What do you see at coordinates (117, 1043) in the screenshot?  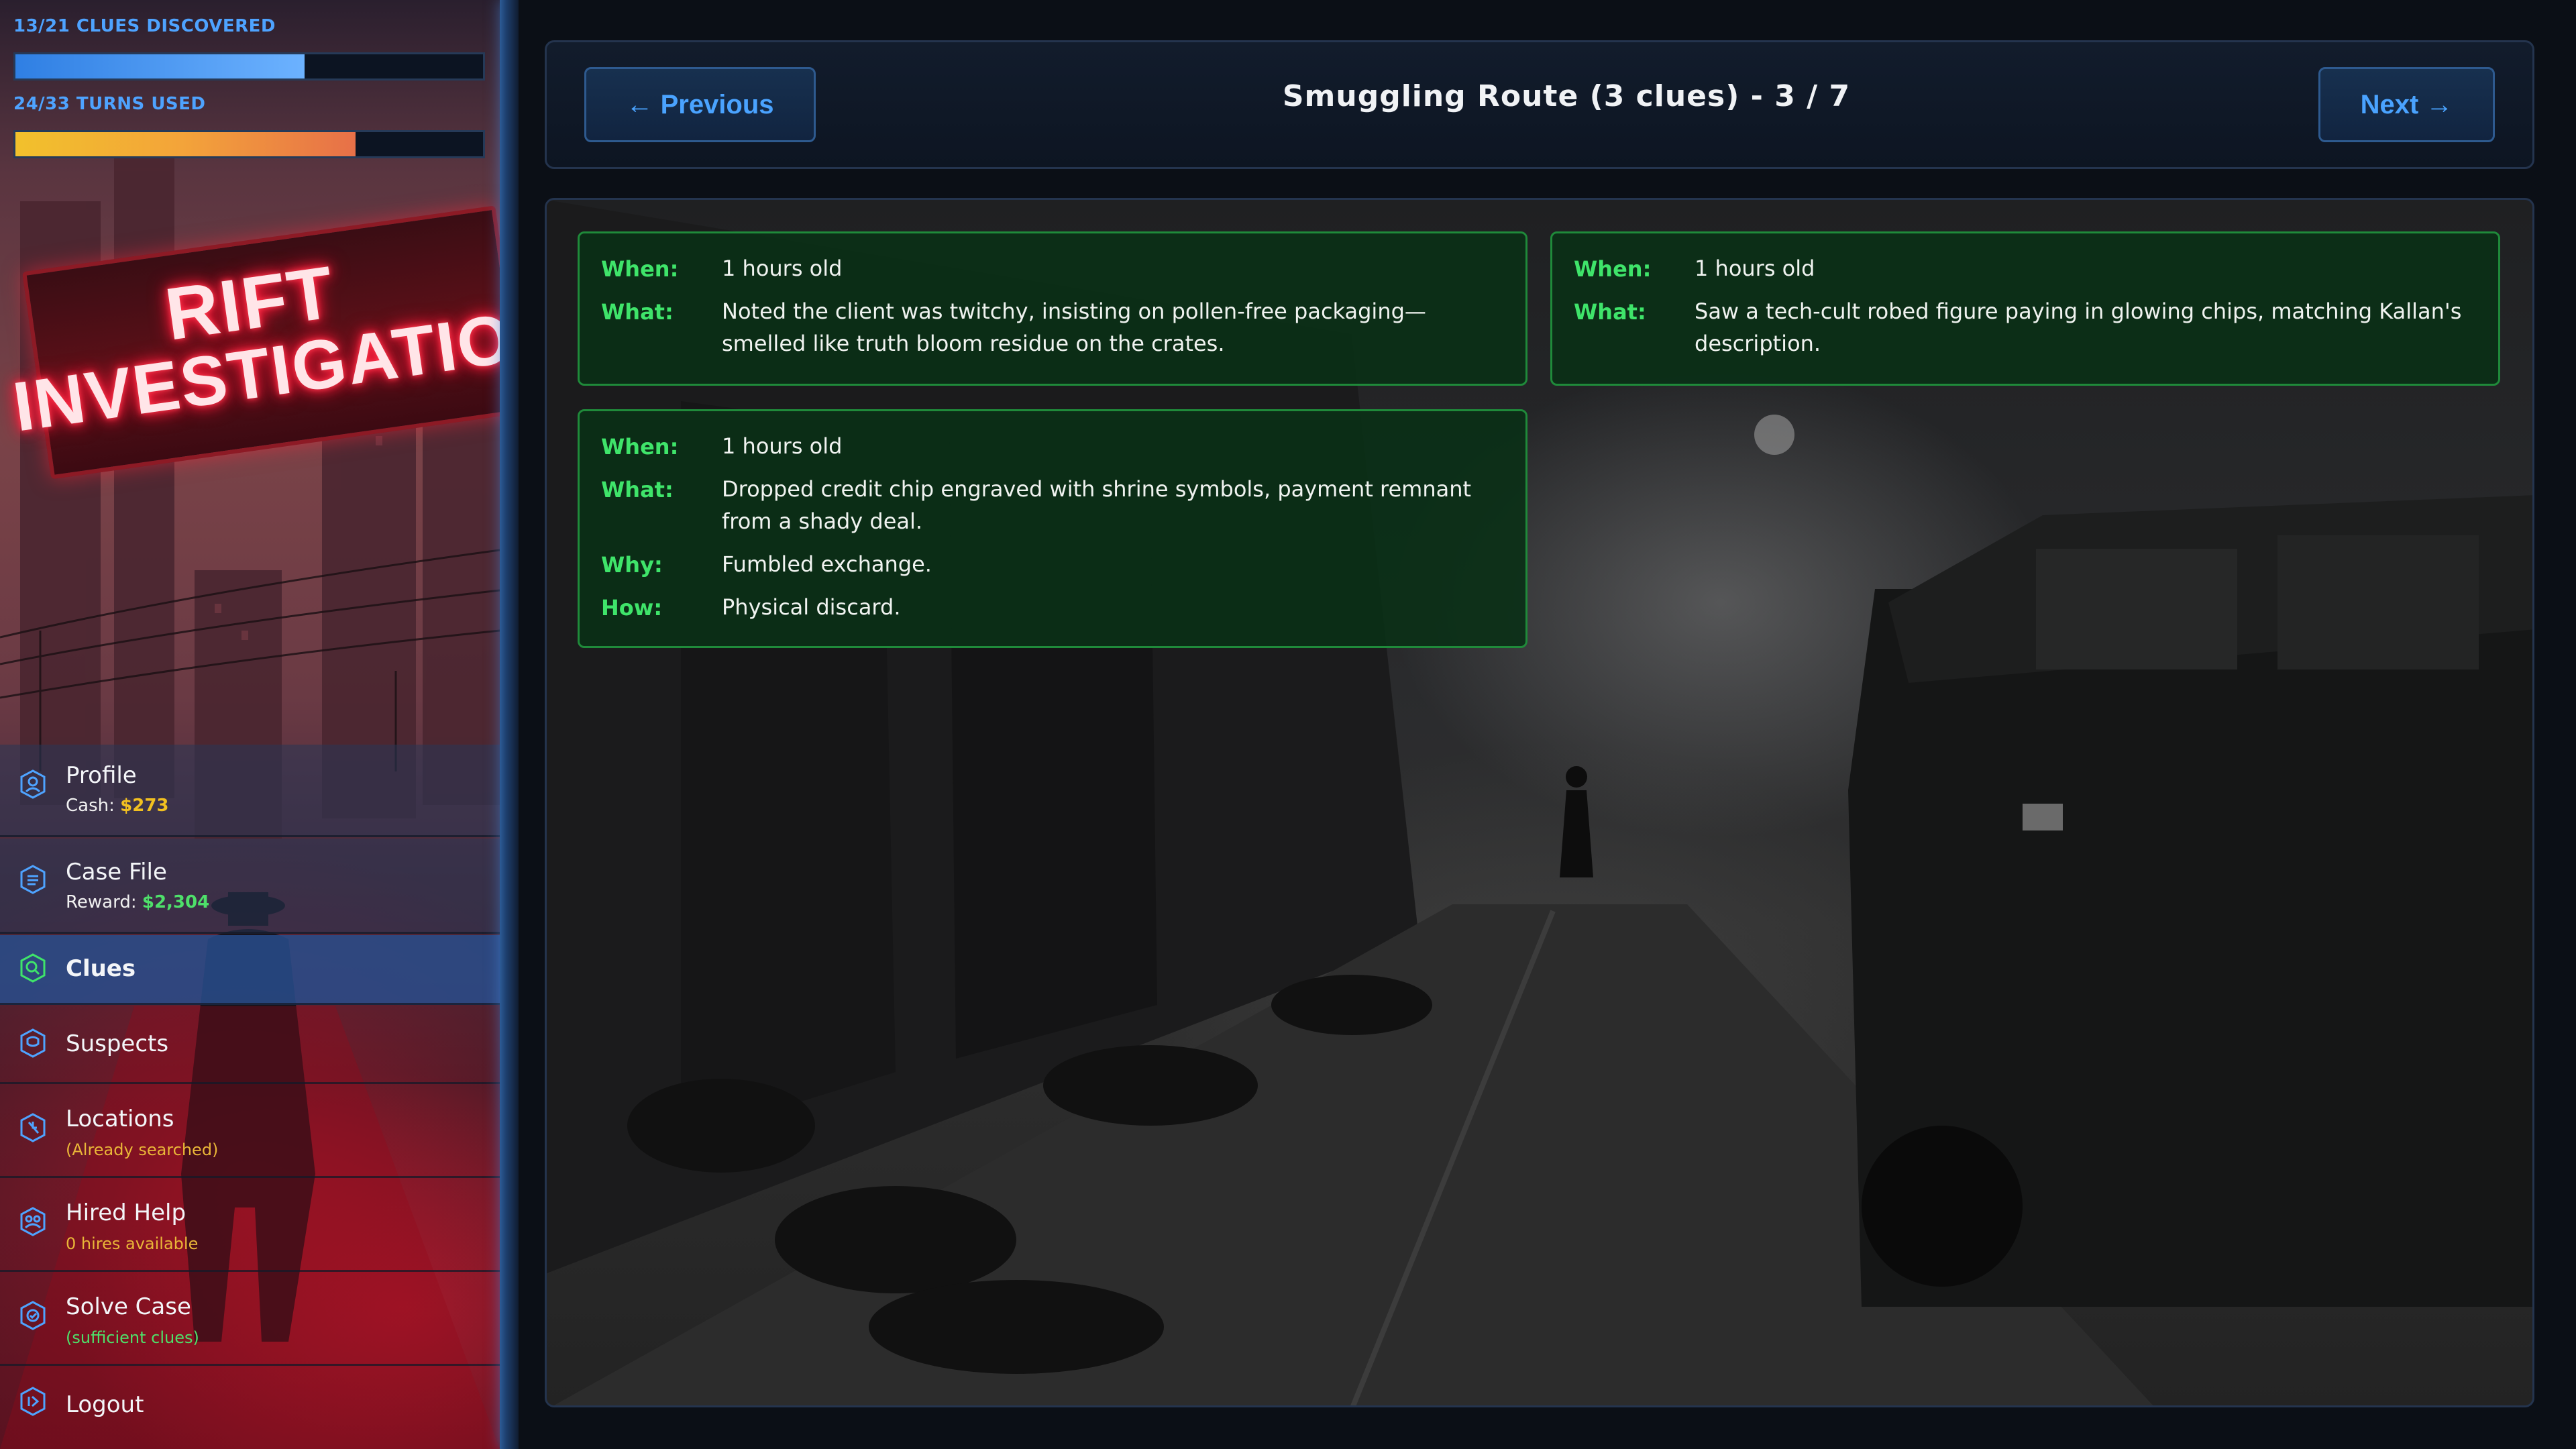 I see `sidebar-item-label: Suspects` at bounding box center [117, 1043].